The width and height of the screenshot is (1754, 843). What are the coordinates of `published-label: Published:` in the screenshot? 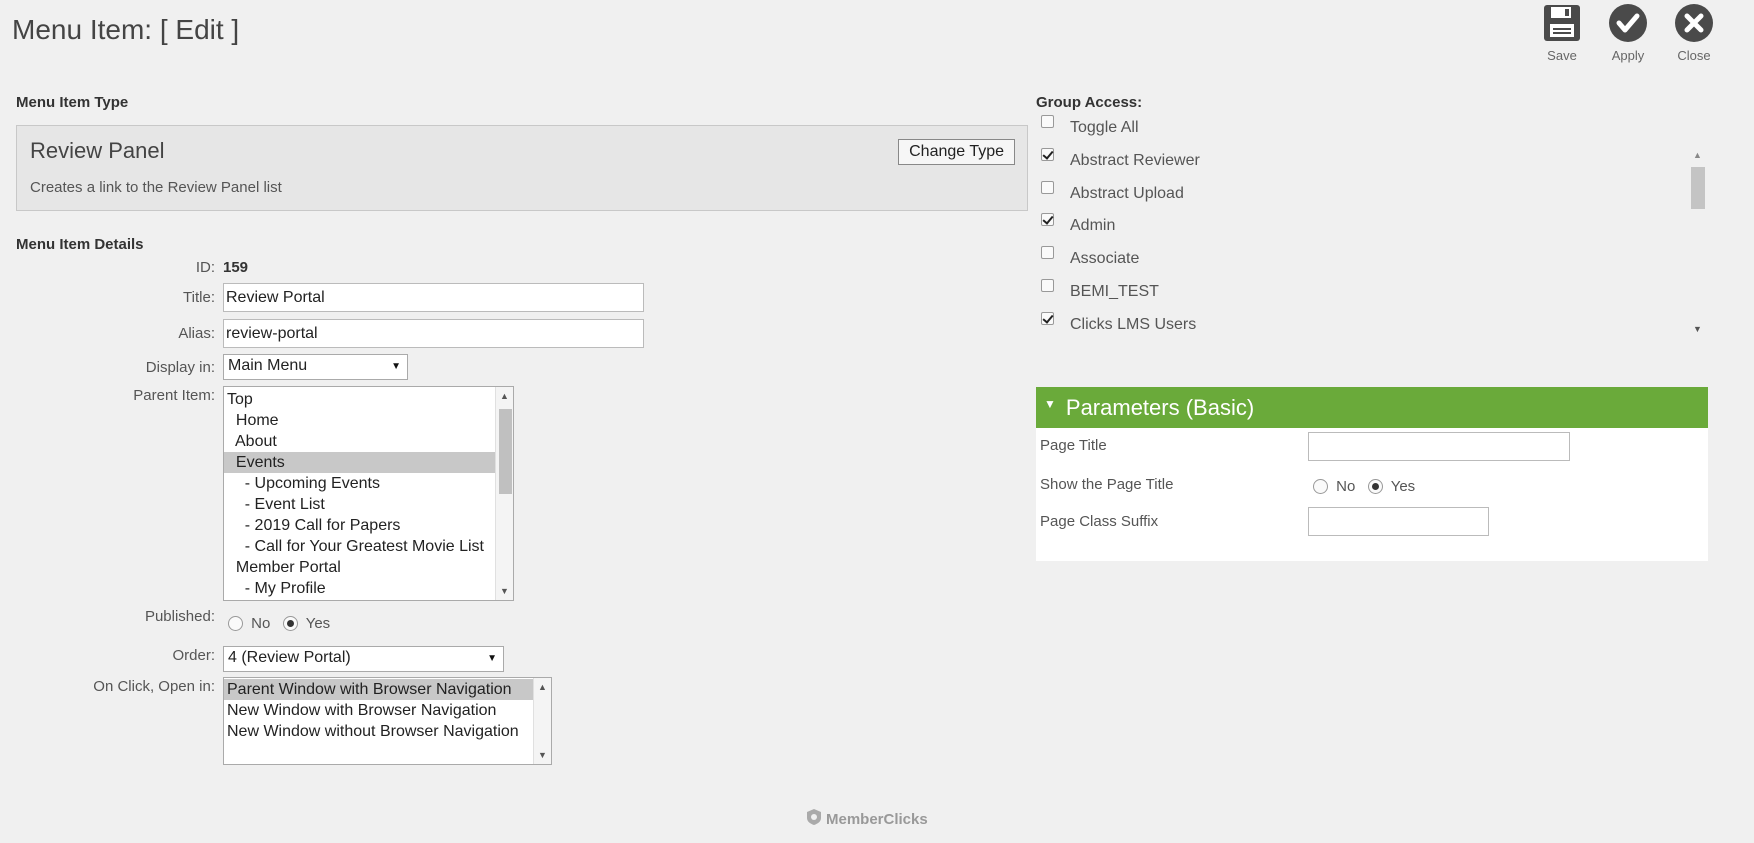 It's located at (179, 616).